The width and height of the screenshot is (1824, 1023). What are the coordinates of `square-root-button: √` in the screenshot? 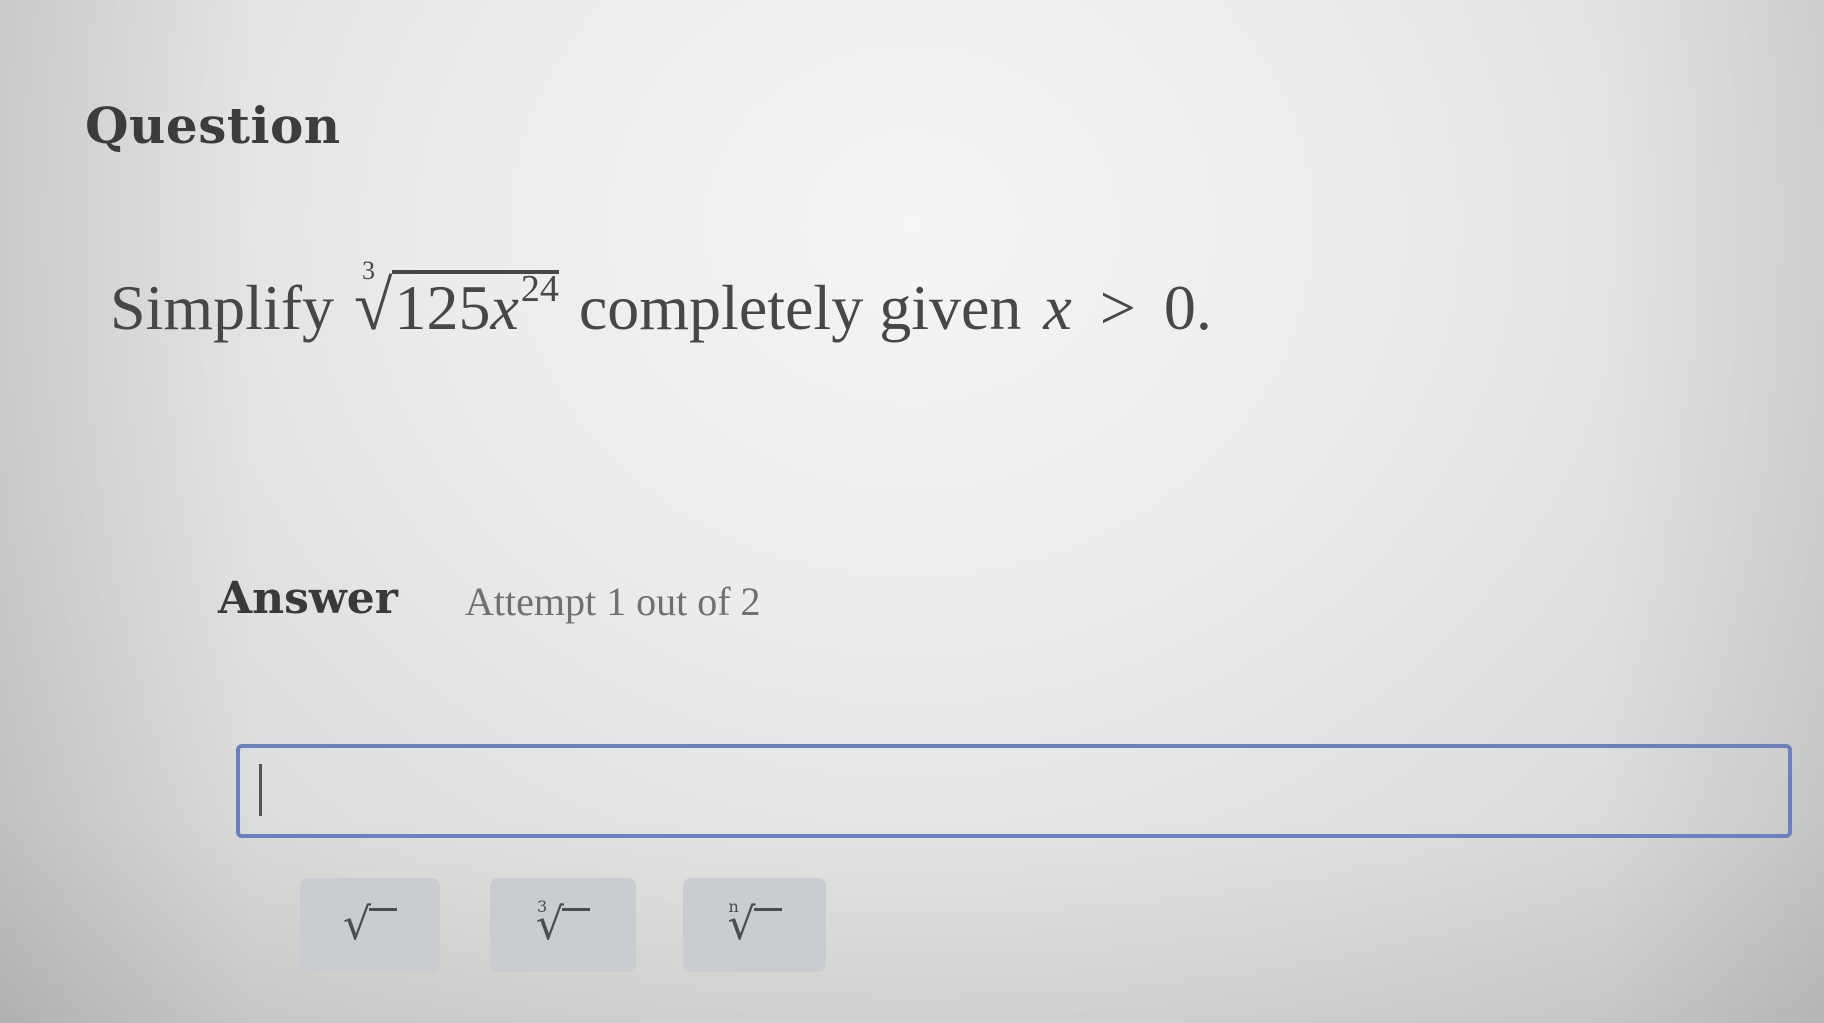 It's located at (370, 925).